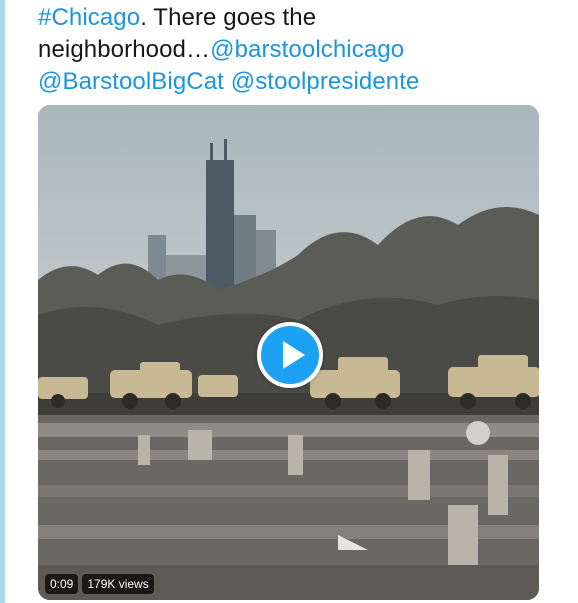 The height and width of the screenshot is (603, 578). What do you see at coordinates (118, 584) in the screenshot?
I see `video-views: 179K views` at bounding box center [118, 584].